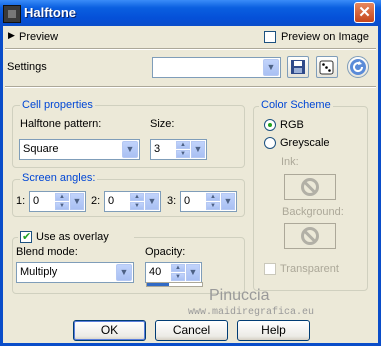 The height and width of the screenshot is (346, 381). What do you see at coordinates (191, 330) in the screenshot?
I see `cancel-button: Cancel` at bounding box center [191, 330].